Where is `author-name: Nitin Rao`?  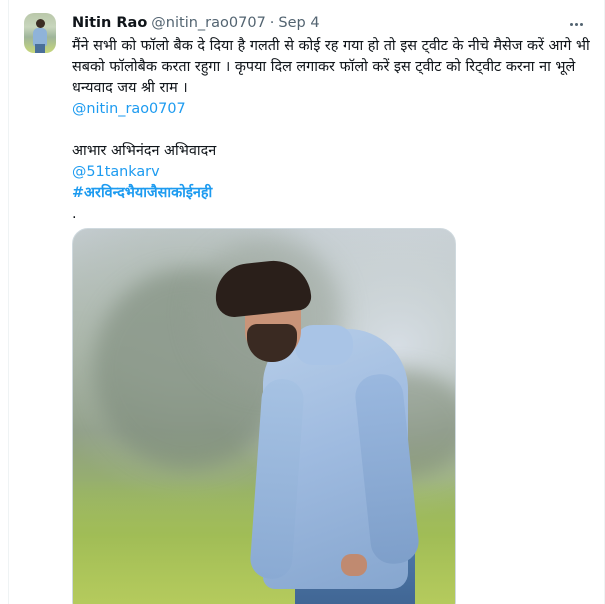 author-name: Nitin Rao is located at coordinates (109, 23).